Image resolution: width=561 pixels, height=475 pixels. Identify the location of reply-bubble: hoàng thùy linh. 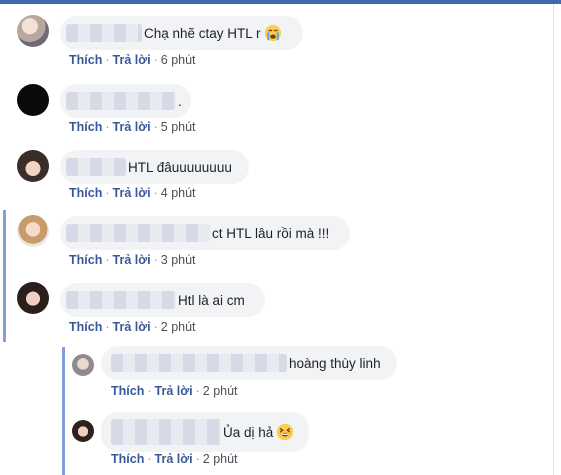
(249, 363).